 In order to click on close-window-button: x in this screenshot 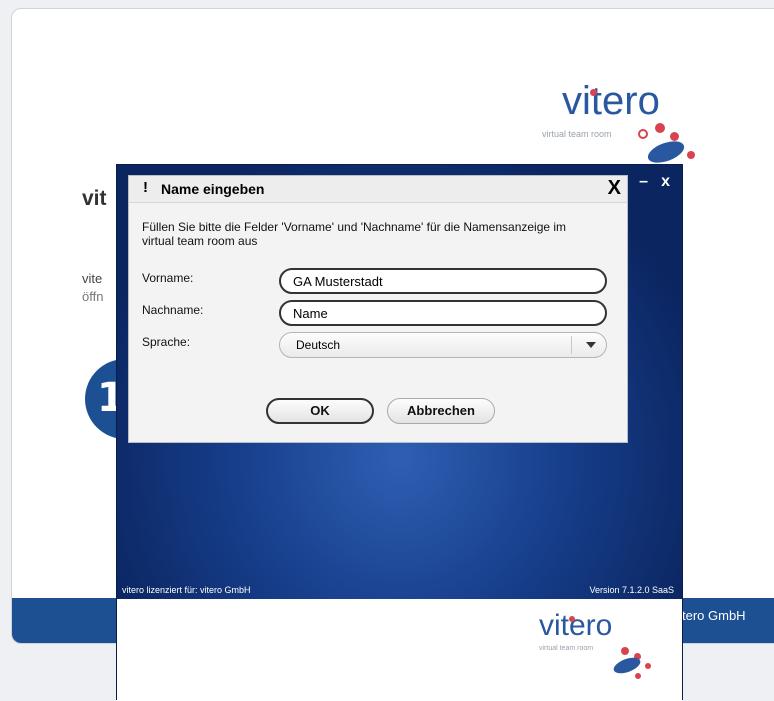, I will do `click(665, 182)`.